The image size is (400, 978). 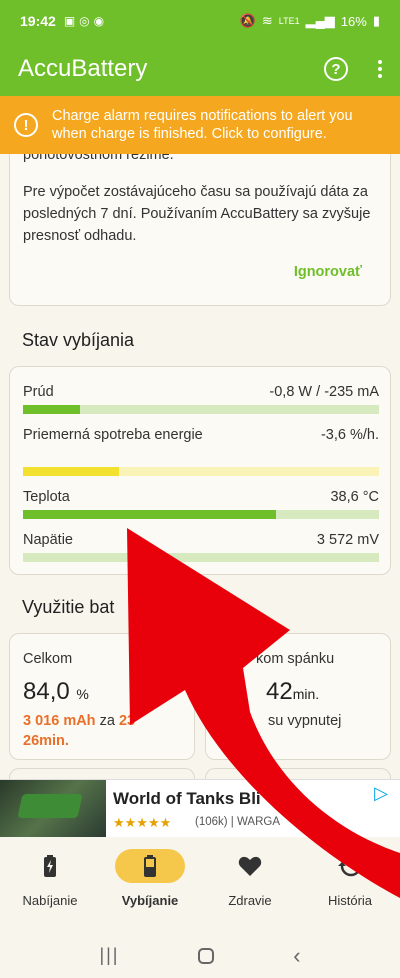 What do you see at coordinates (78, 340) in the screenshot?
I see `discharge-section-title: Stav vybíjania` at bounding box center [78, 340].